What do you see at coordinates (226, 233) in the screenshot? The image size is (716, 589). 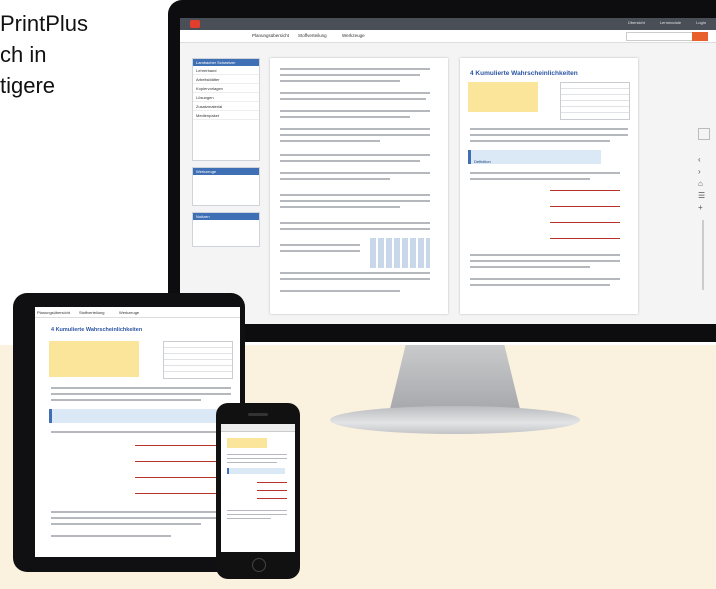 I see `notes-area` at bounding box center [226, 233].